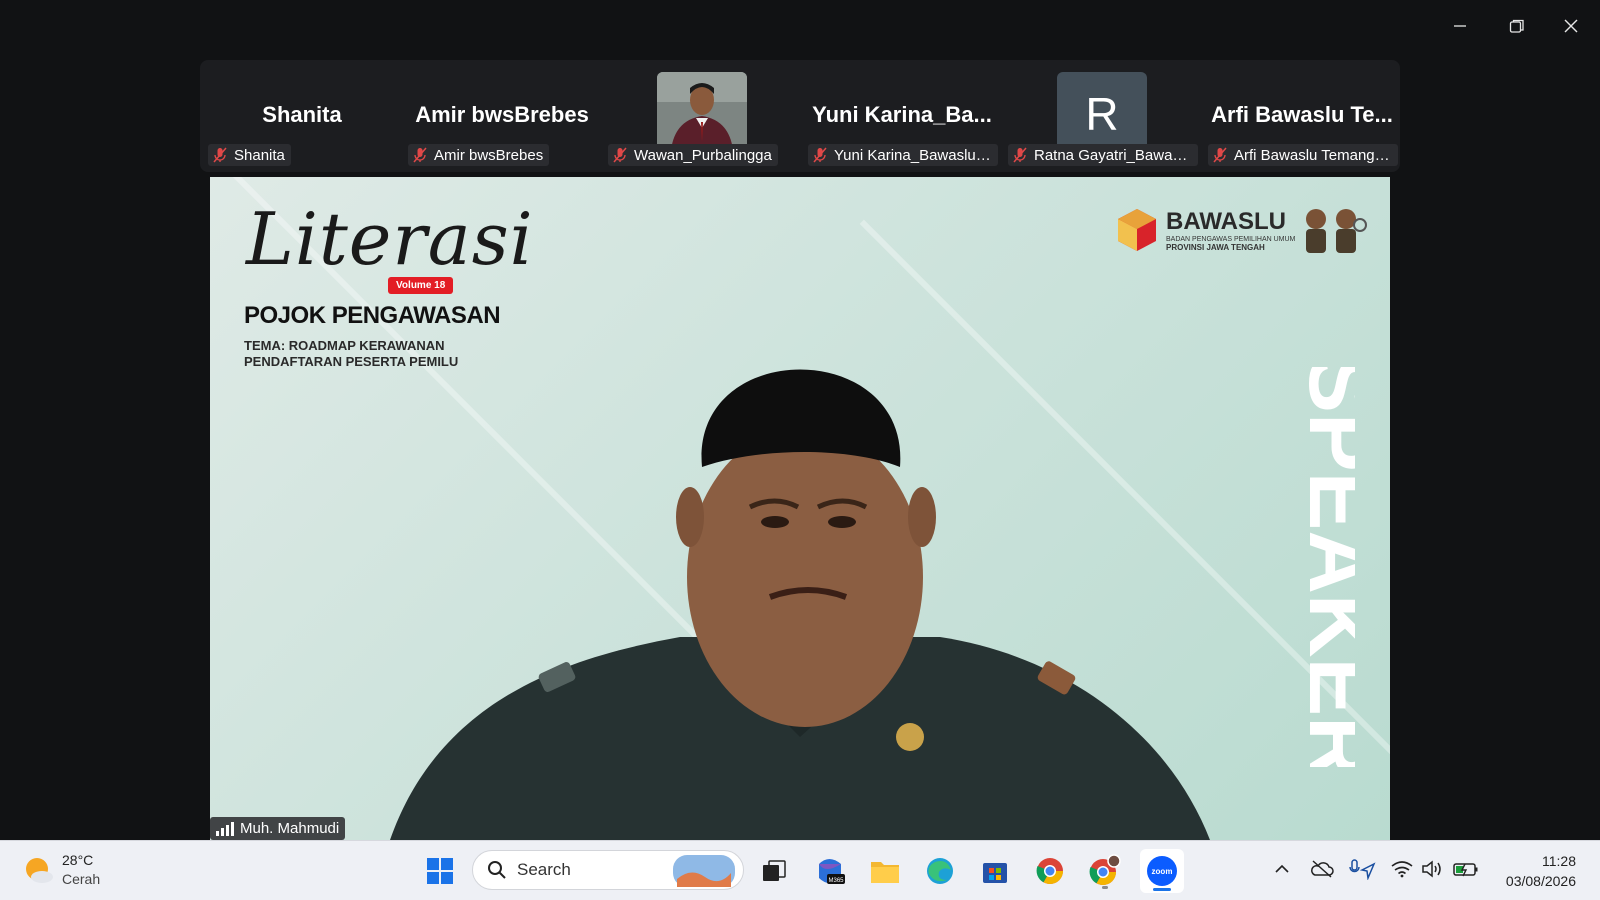 This screenshot has height=900, width=1600. I want to click on edge-icon, so click(940, 871).